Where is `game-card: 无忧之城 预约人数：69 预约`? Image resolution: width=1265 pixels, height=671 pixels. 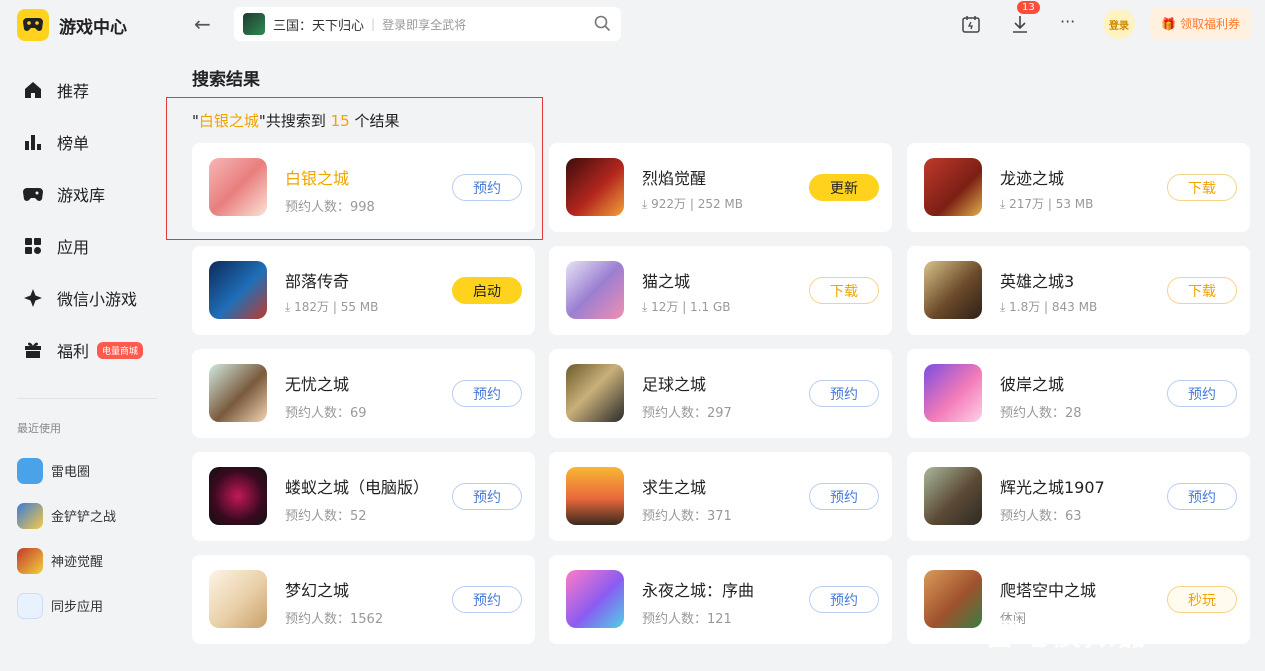 game-card: 无忧之城 预约人数：69 预约 is located at coordinates (363, 393).